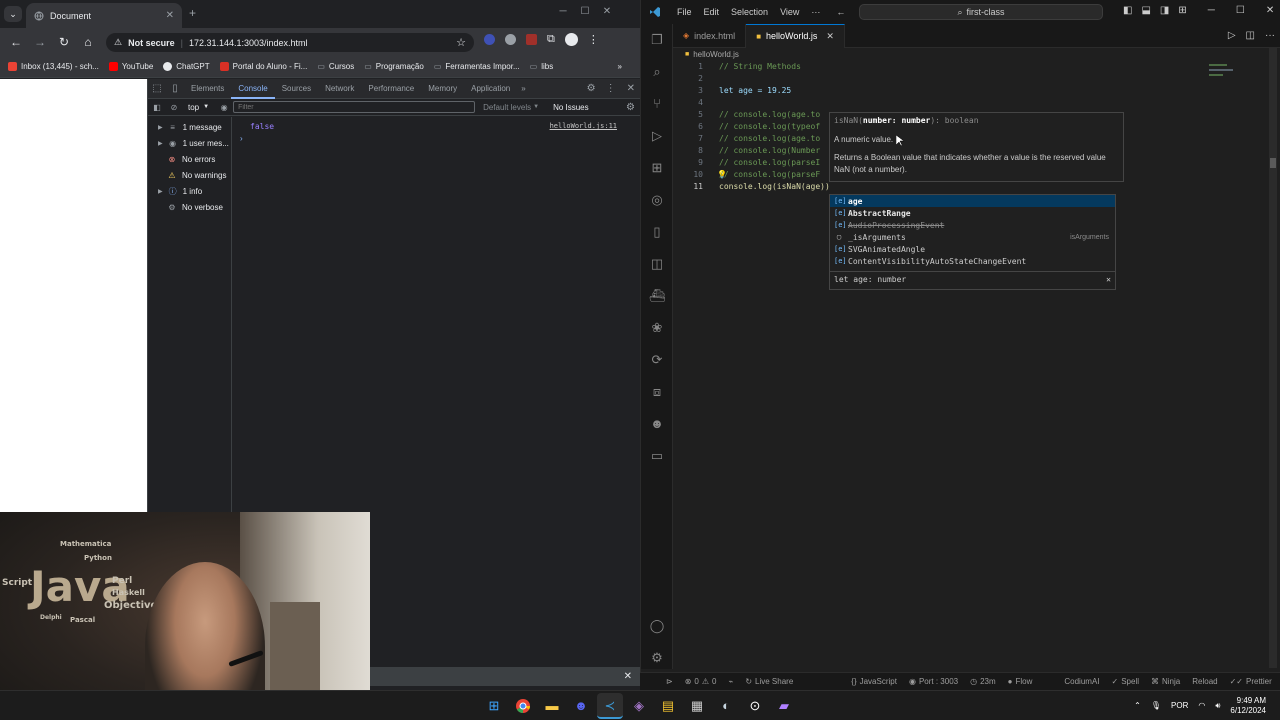  I want to click on clock: 9:49 AM 6/12/2024, so click(1248, 706).